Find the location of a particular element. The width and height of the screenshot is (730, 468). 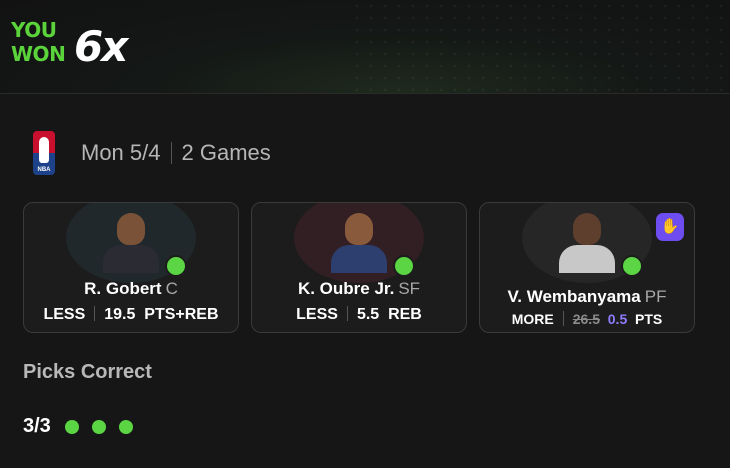

pick-stat: PTS+REB is located at coordinates (181, 314).